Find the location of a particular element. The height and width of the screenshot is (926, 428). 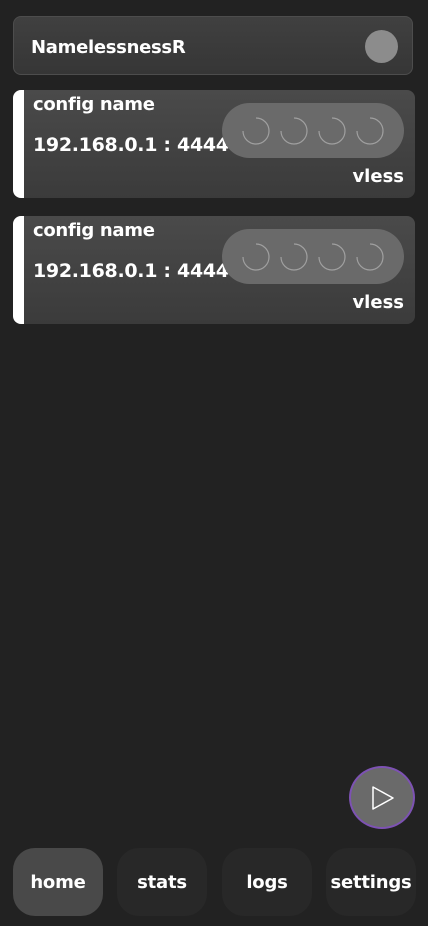

nav-settings: settings is located at coordinates (371, 882).